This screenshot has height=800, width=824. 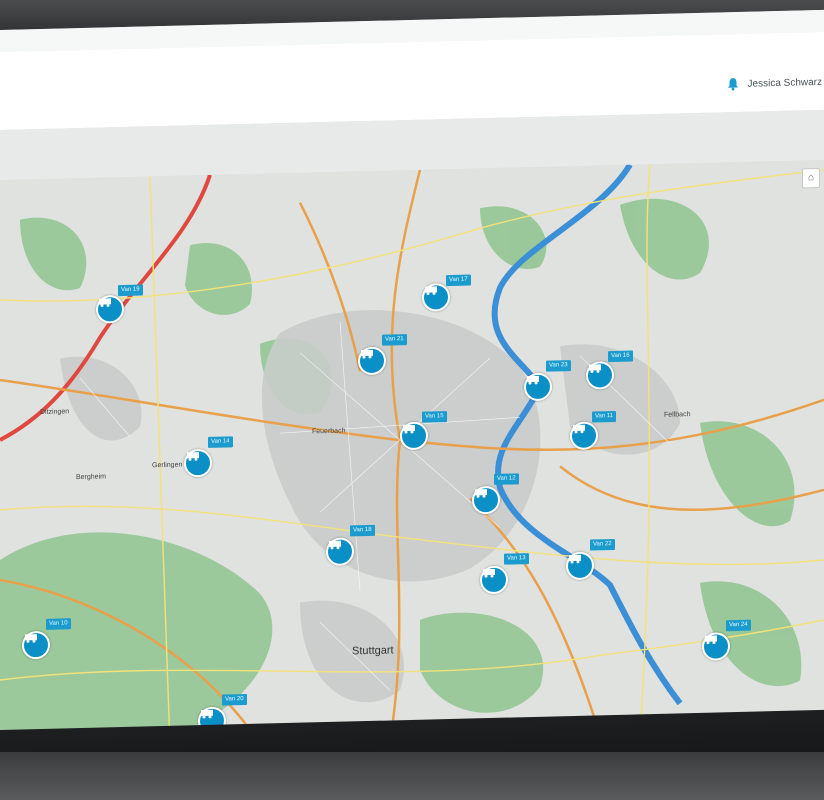 I want to click on vehicle-label: Van 16, so click(x=620, y=356).